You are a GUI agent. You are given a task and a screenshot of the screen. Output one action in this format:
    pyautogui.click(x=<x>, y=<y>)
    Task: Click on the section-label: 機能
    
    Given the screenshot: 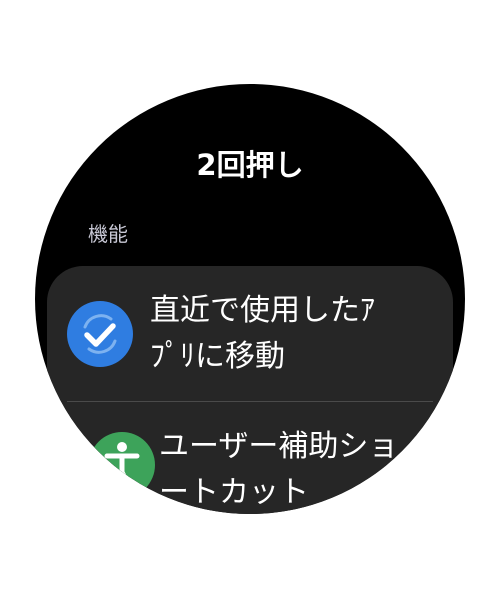 What is the action you would take?
    pyautogui.click(x=108, y=234)
    